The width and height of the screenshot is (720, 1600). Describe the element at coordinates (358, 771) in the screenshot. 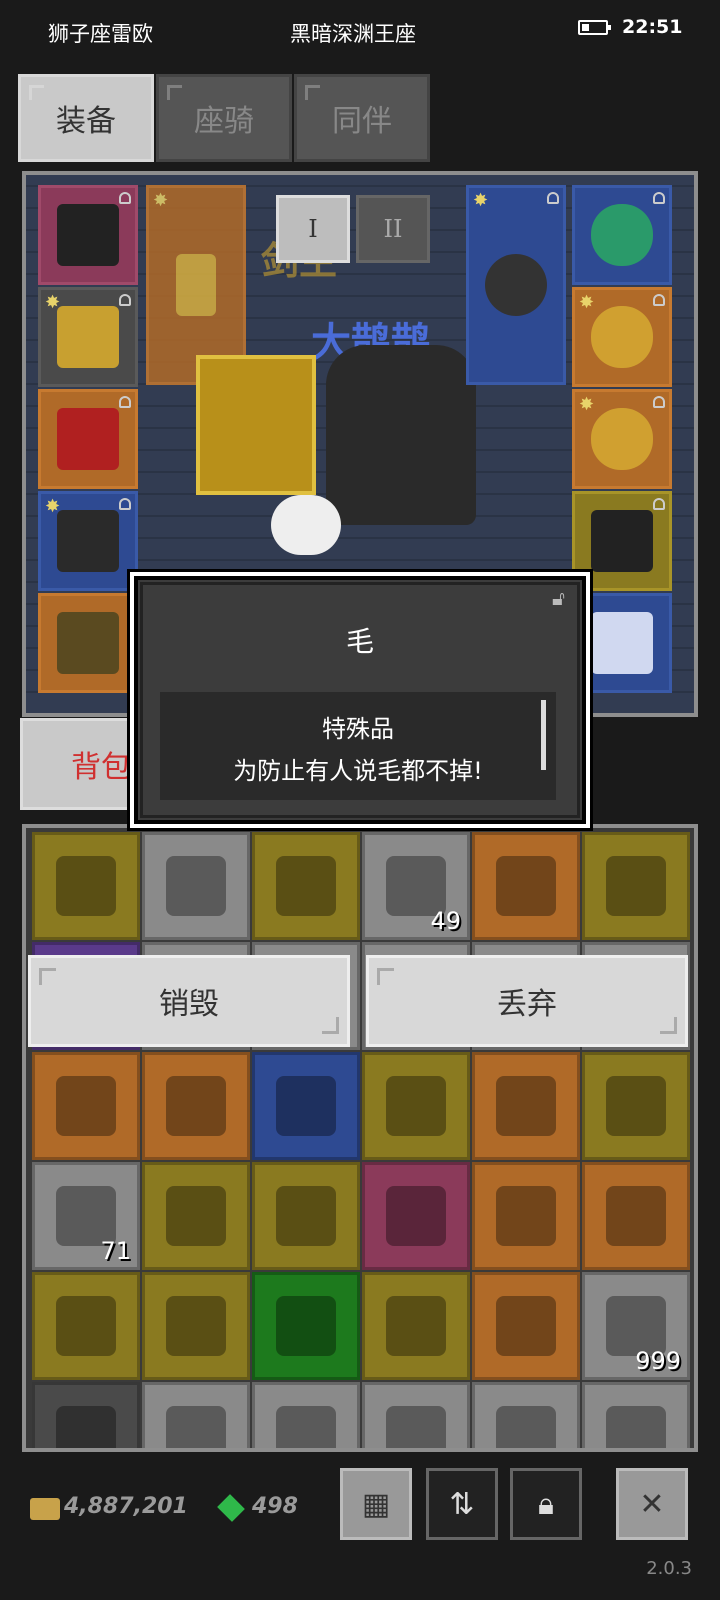

I see `item-flavor-text: 为防止有人说毛都不掉!` at that location.